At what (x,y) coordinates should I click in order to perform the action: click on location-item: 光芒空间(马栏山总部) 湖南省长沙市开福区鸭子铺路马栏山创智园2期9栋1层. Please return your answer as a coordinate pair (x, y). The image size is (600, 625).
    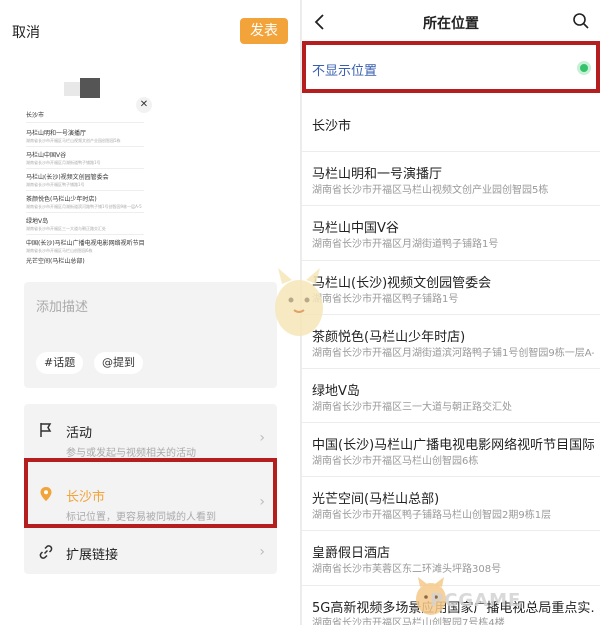
    Looking at the image, I should click on (451, 503).